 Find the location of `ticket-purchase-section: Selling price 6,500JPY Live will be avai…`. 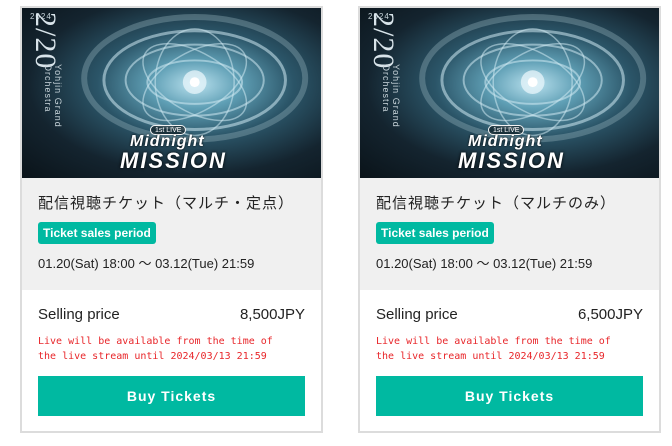

ticket-purchase-section: Selling price 6,500JPY Live will be avai… is located at coordinates (509, 353).